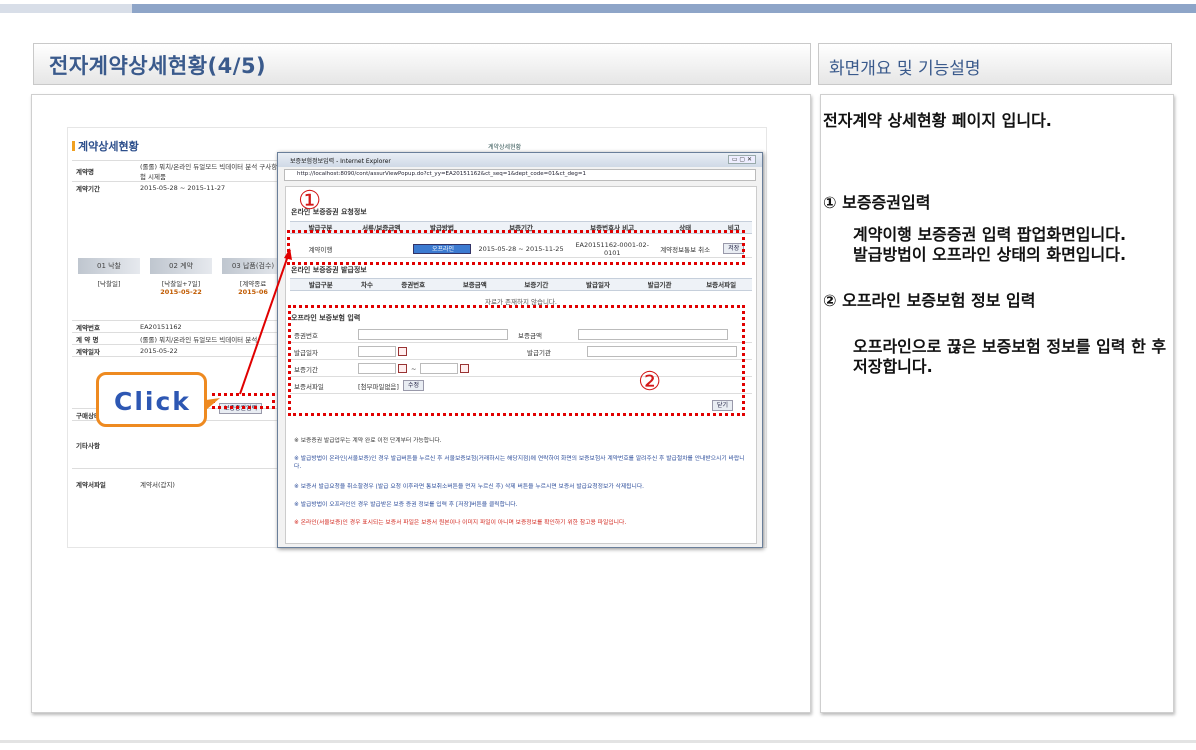  What do you see at coordinates (505, 147) in the screenshot?
I see `screenshot-breadcrumb: 계약상세현황` at bounding box center [505, 147].